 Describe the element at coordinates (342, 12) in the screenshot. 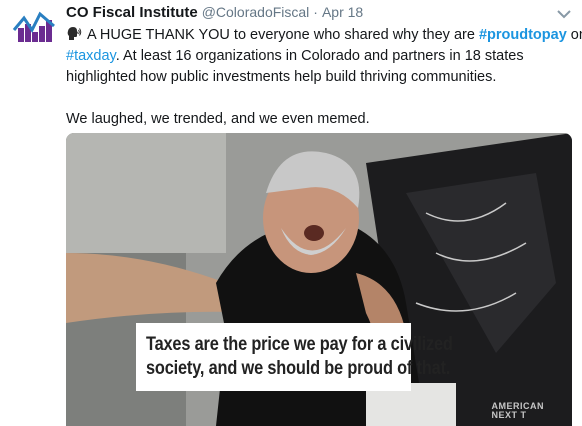

I see `tweet-date: Apr 18` at that location.